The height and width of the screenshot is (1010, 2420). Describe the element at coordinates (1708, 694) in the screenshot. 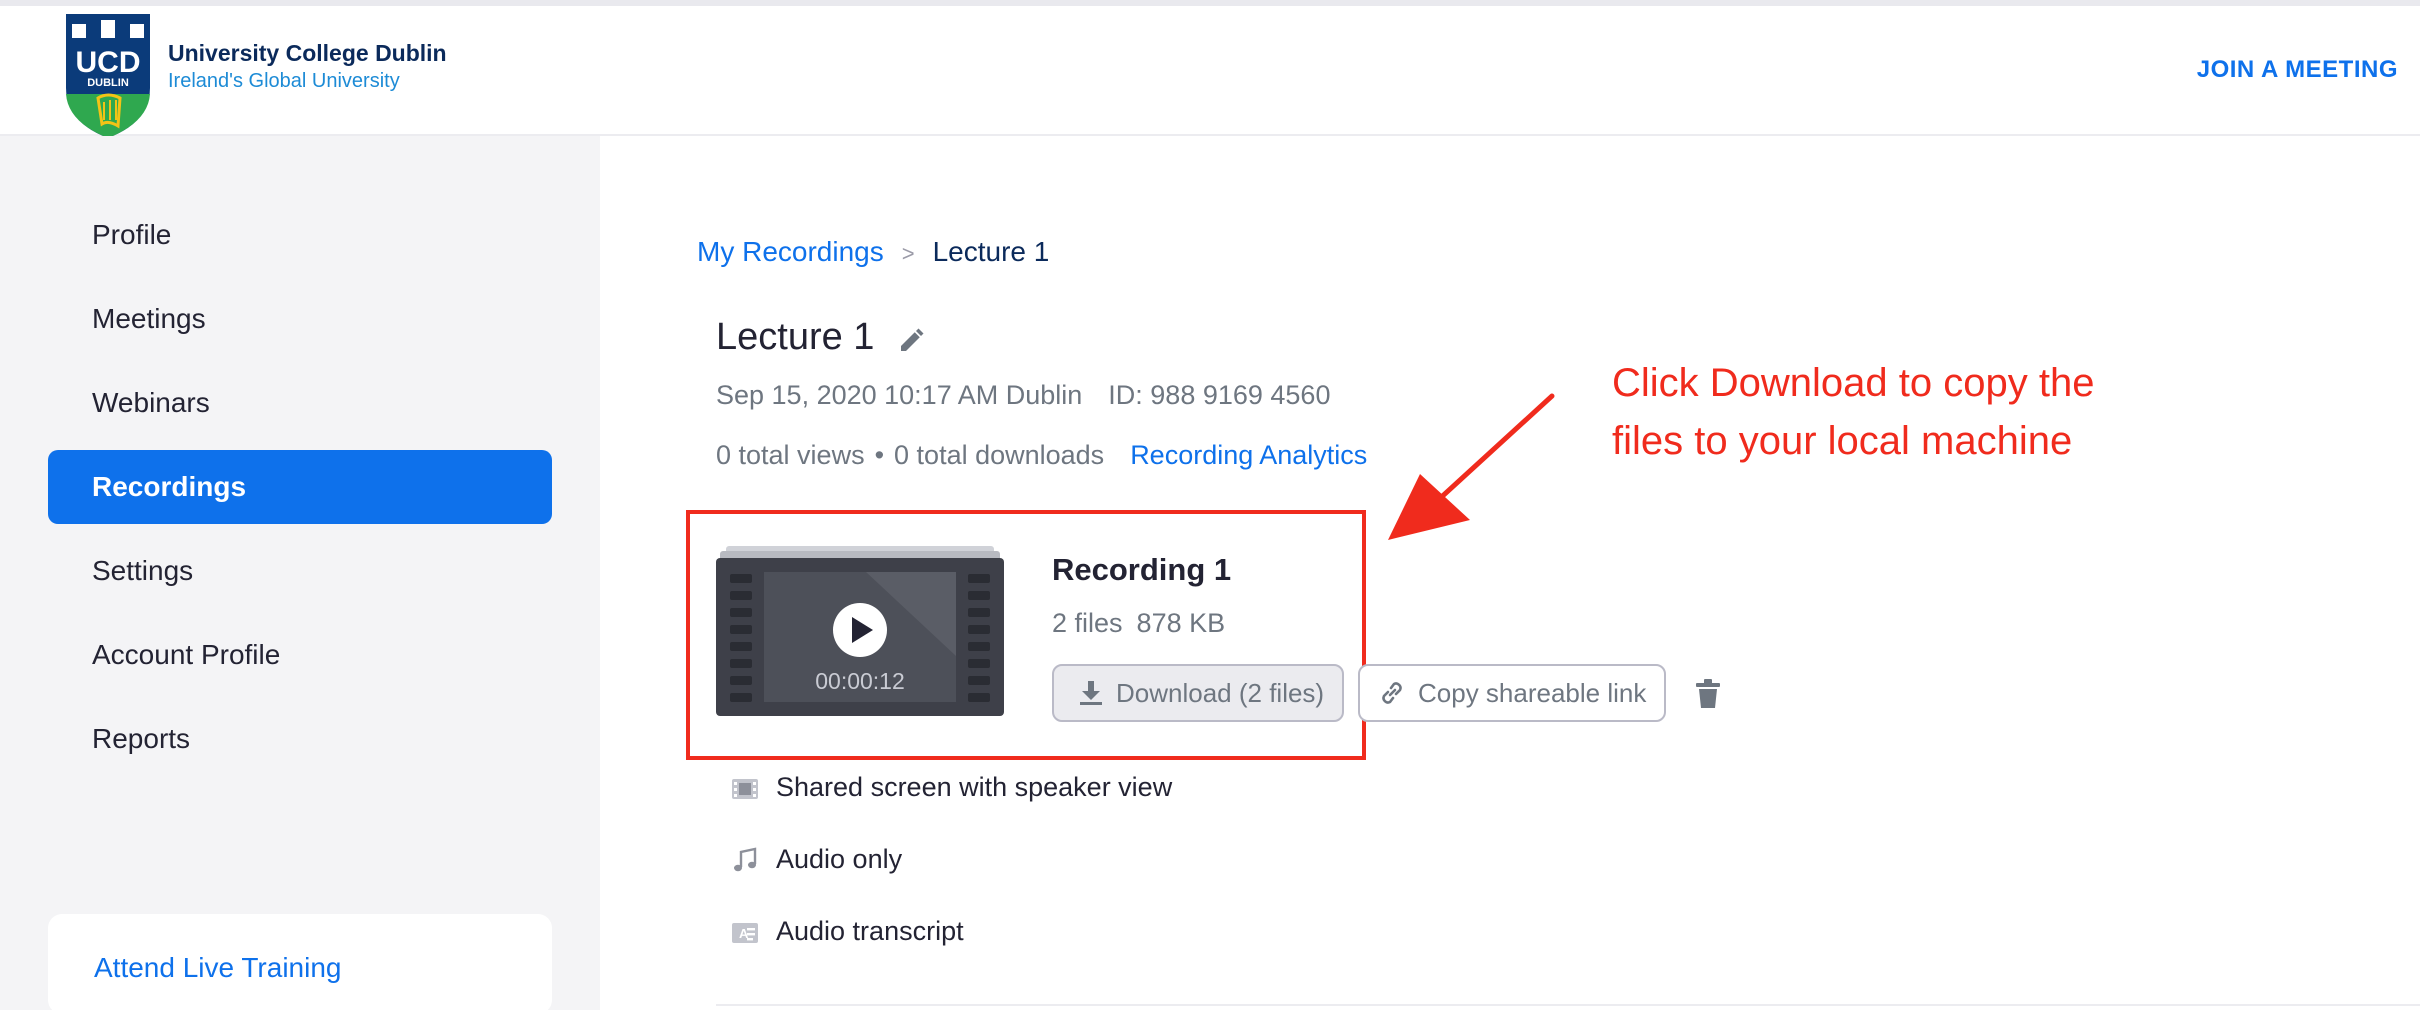

I see `trash-icon` at that location.